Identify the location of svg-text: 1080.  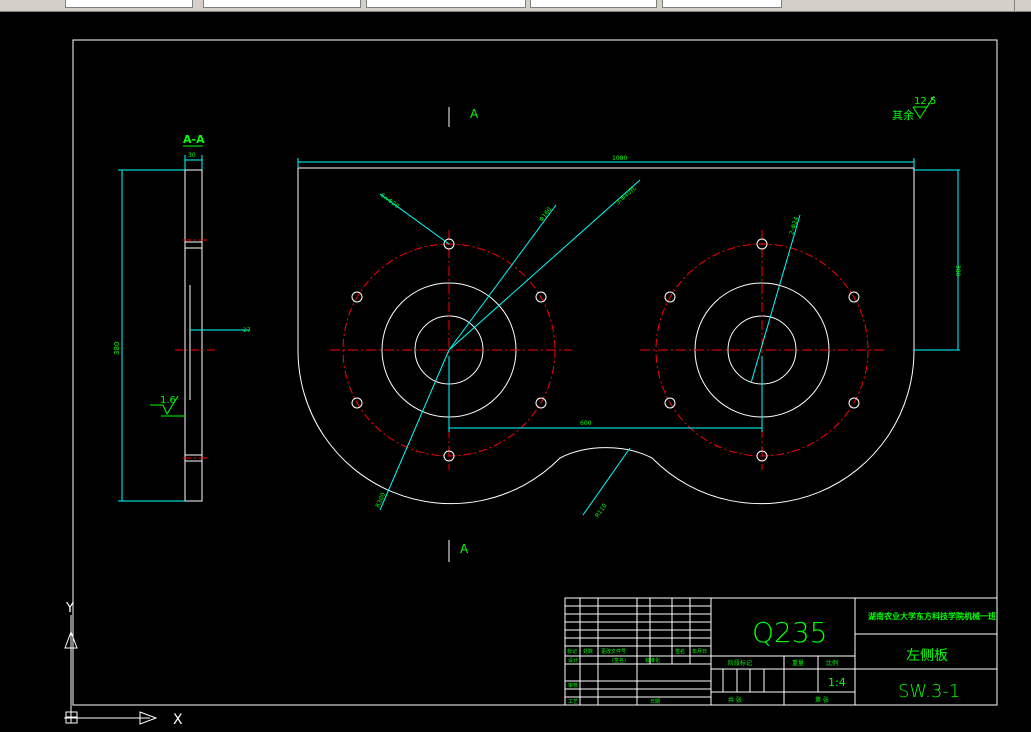
(619, 158).